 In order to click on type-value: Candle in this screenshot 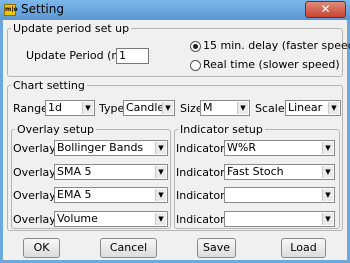, I will do `click(144, 107)`.